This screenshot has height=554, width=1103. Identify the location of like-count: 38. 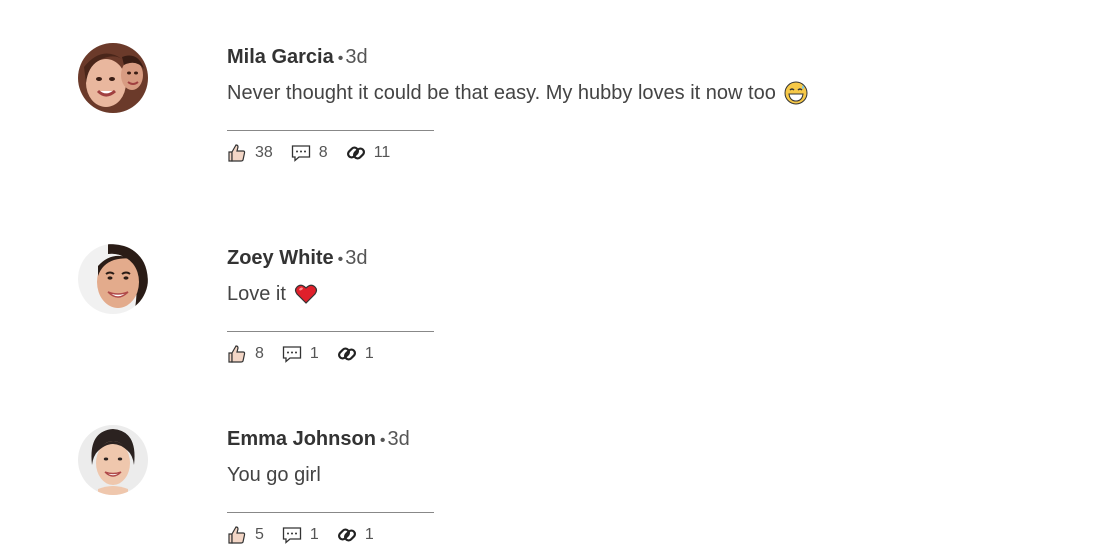
(264, 152).